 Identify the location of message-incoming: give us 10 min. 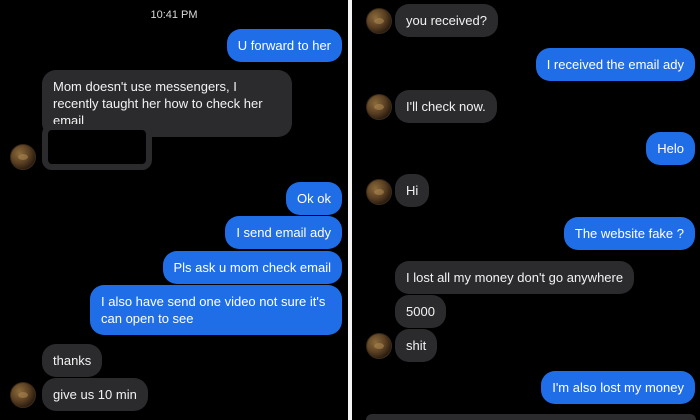
(95, 394).